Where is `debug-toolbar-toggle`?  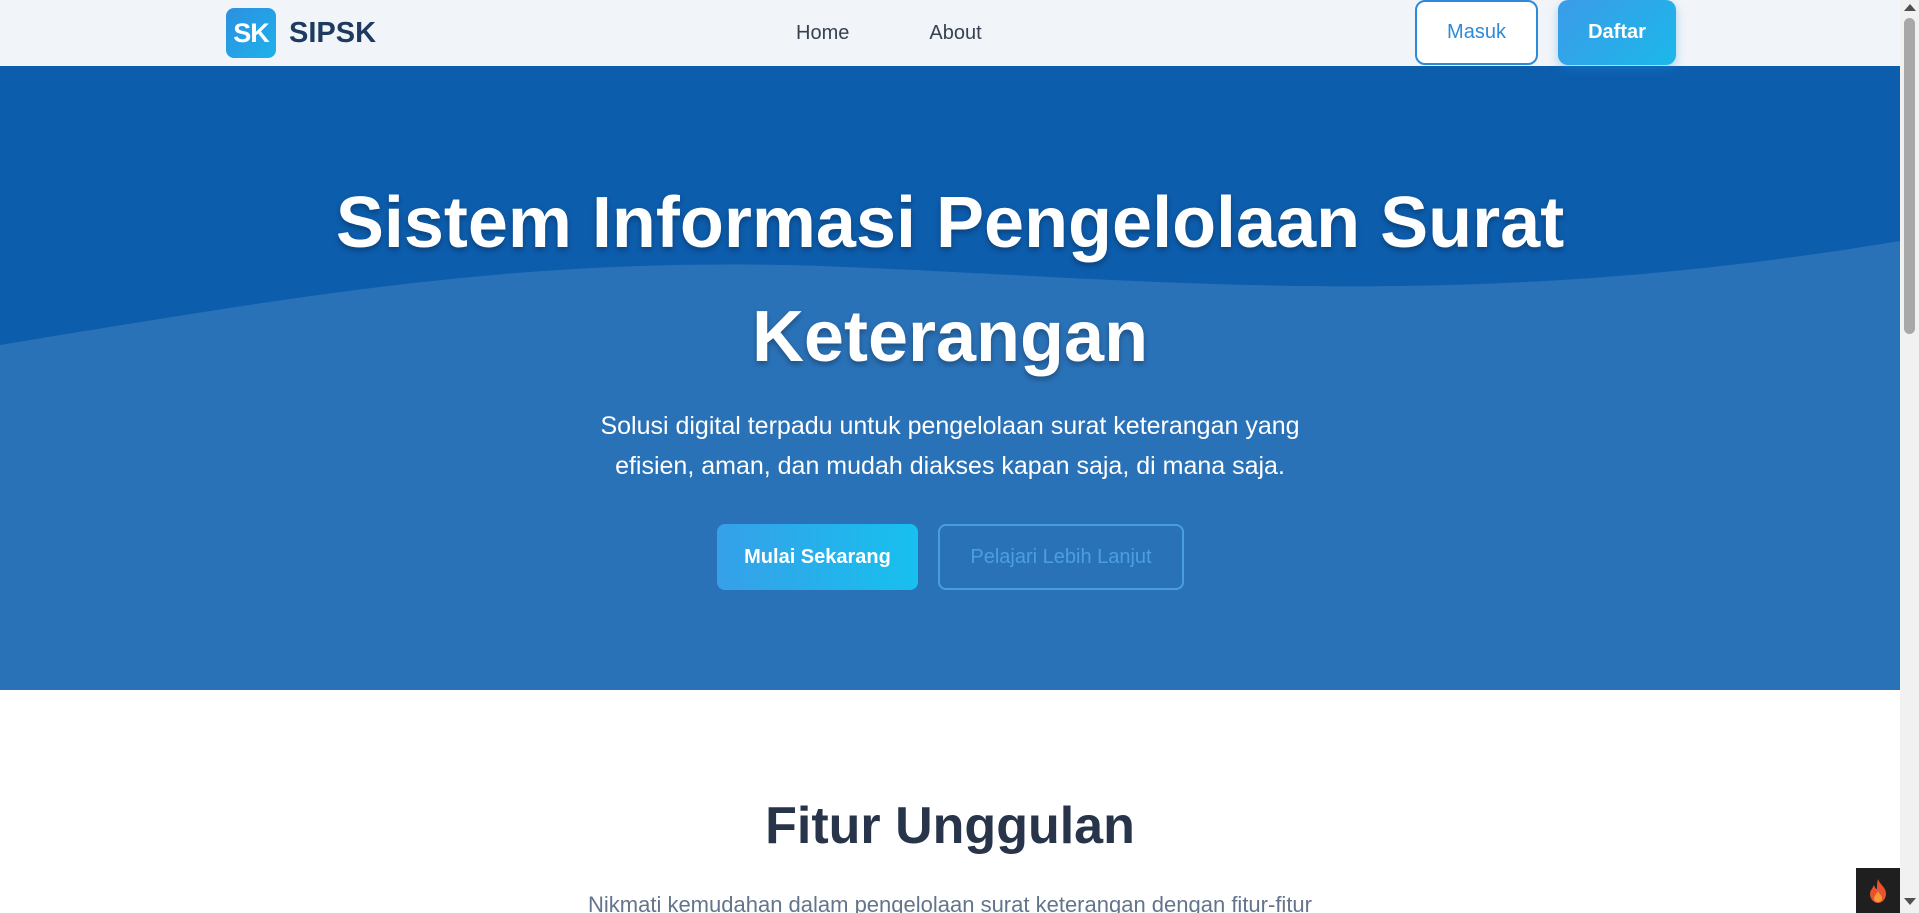 debug-toolbar-toggle is located at coordinates (1878, 890).